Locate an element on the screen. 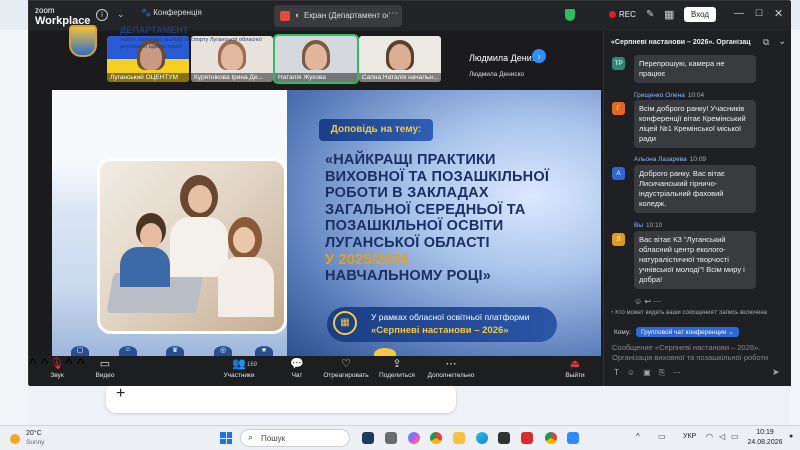 This screenshot has height=450, width=800. tab-conference: 🐾 Конференція is located at coordinates (171, 12).